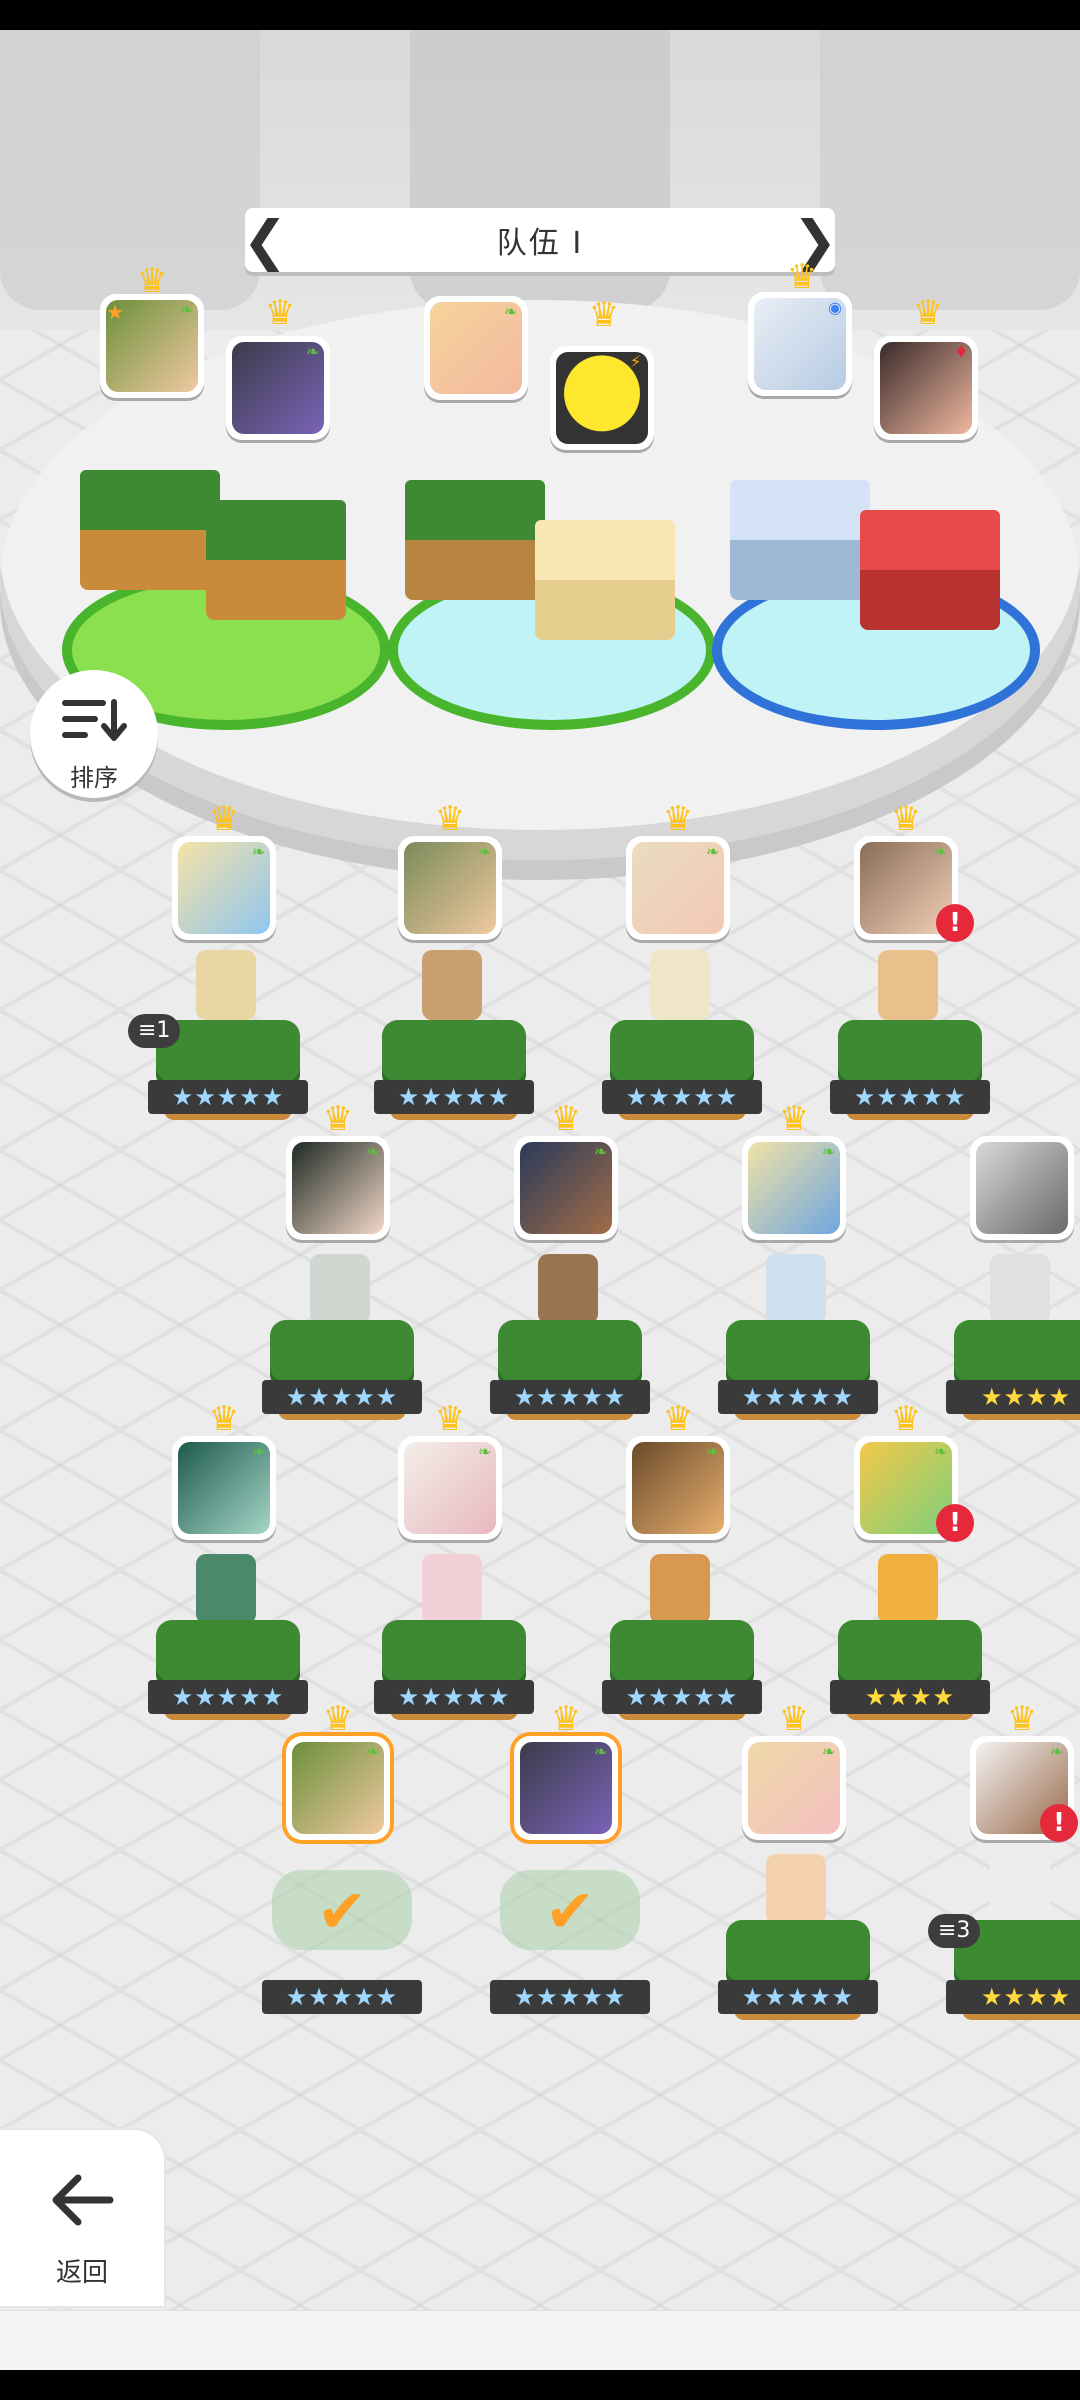 The width and height of the screenshot is (1080, 2400). Describe the element at coordinates (1022, 1188) in the screenshot. I see `roster-portrait` at that location.